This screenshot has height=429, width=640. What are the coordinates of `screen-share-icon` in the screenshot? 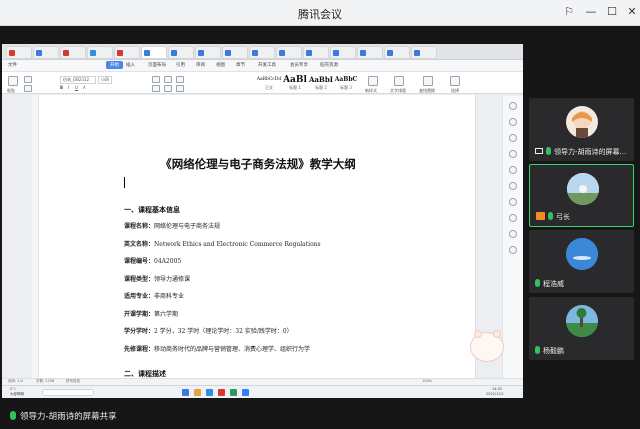 It's located at (539, 151).